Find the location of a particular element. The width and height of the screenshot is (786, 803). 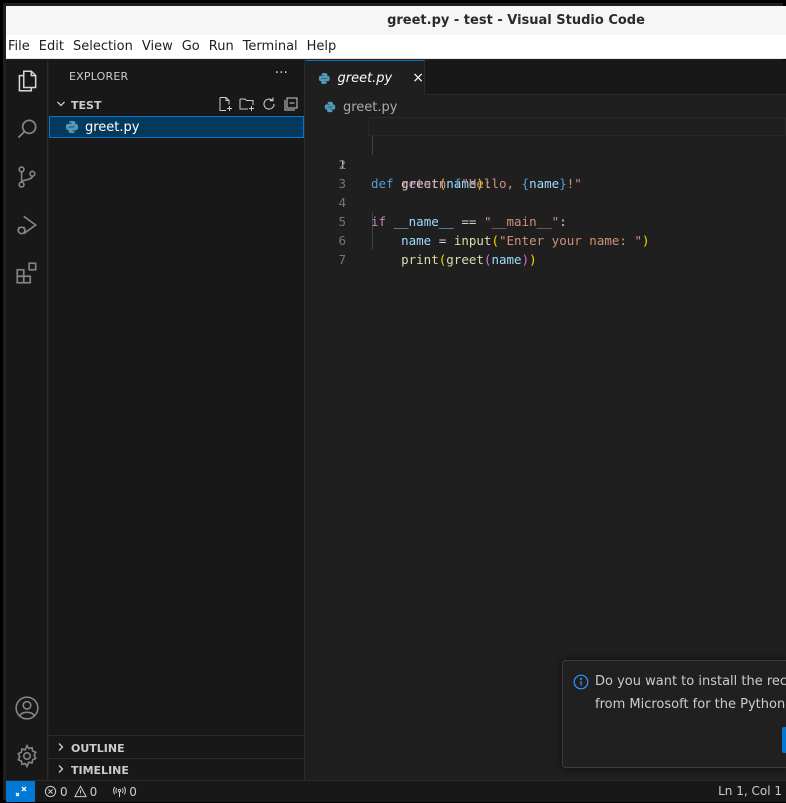

section-divider is located at coordinates (177, 735).